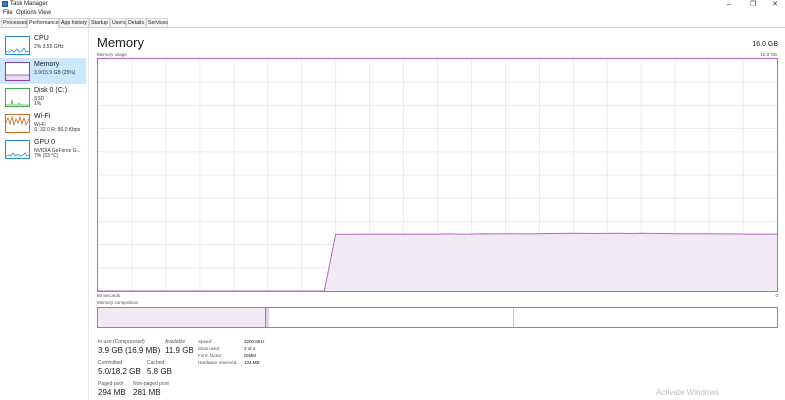  I want to click on sidebar-item-wifi: Wi-Fi Wi-Fi S: 32.0 R: 56.0 Kbps, so click(43, 123).